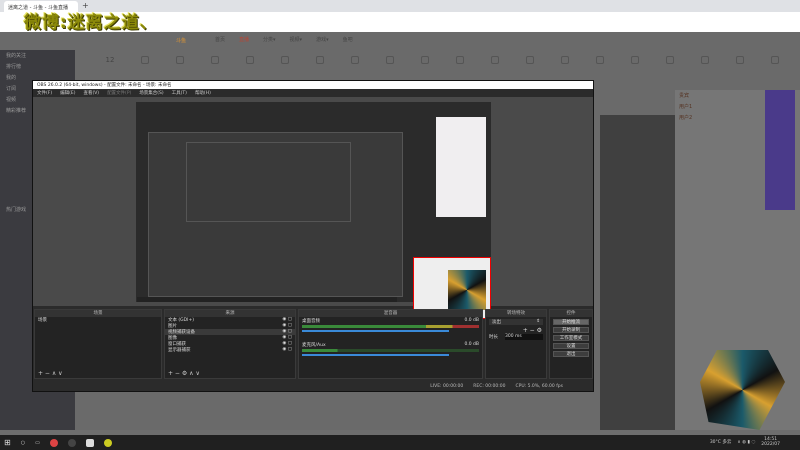  What do you see at coordinates (184, 373) in the screenshot?
I see `source-toolbar: + − ⚙ ∧ ∨` at bounding box center [184, 373].